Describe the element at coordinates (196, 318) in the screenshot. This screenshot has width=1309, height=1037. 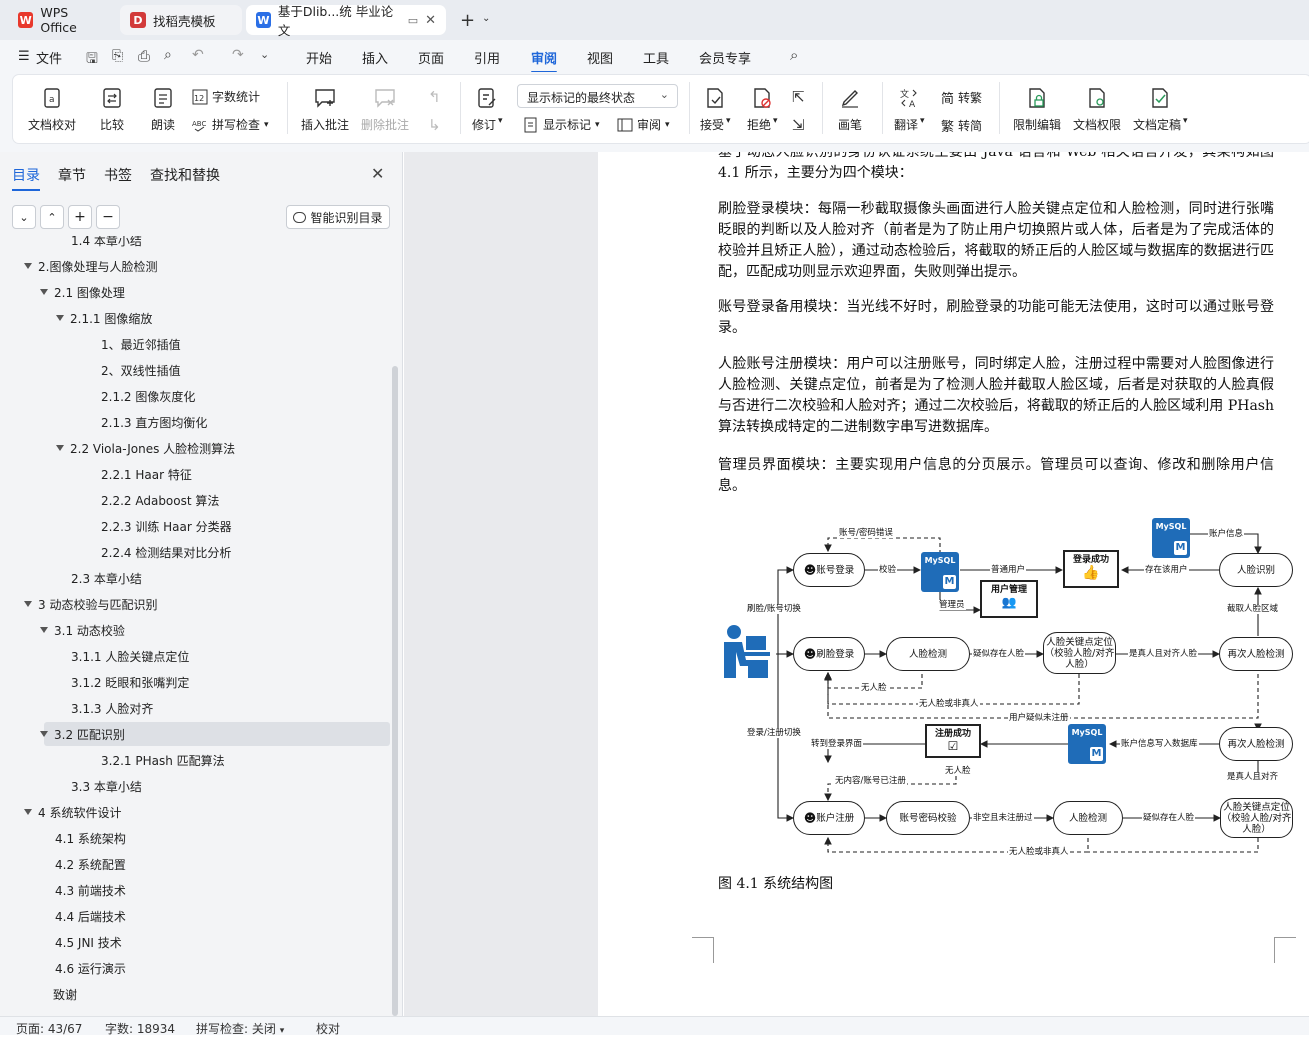
I see `toc-item: 2.1.1 图像缩放` at that location.